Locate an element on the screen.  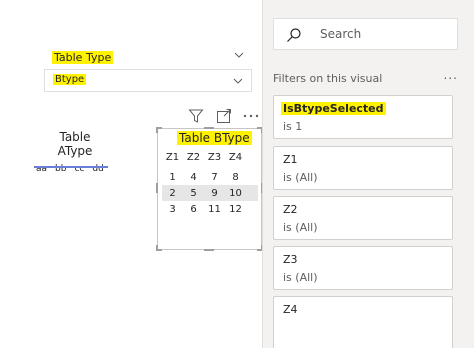
table-cell: 5 is located at coordinates (193, 193).